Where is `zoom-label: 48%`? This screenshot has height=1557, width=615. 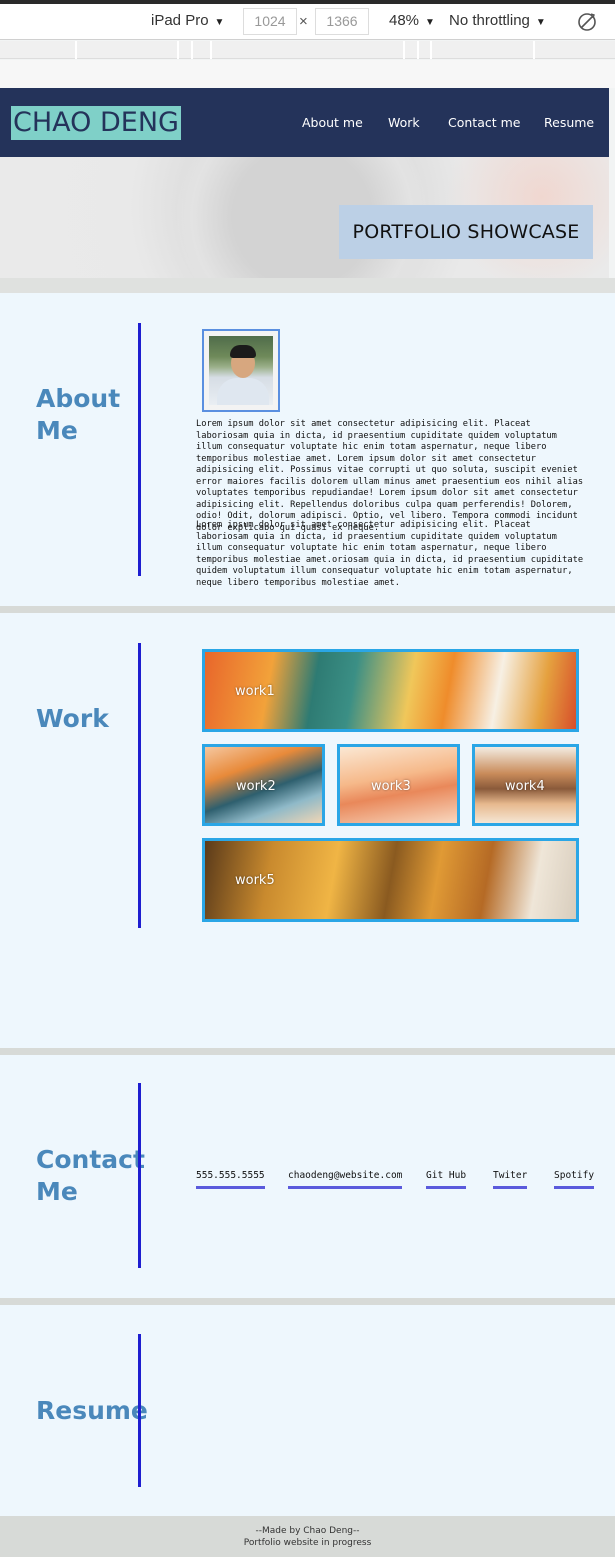
zoom-label: 48% is located at coordinates (404, 20).